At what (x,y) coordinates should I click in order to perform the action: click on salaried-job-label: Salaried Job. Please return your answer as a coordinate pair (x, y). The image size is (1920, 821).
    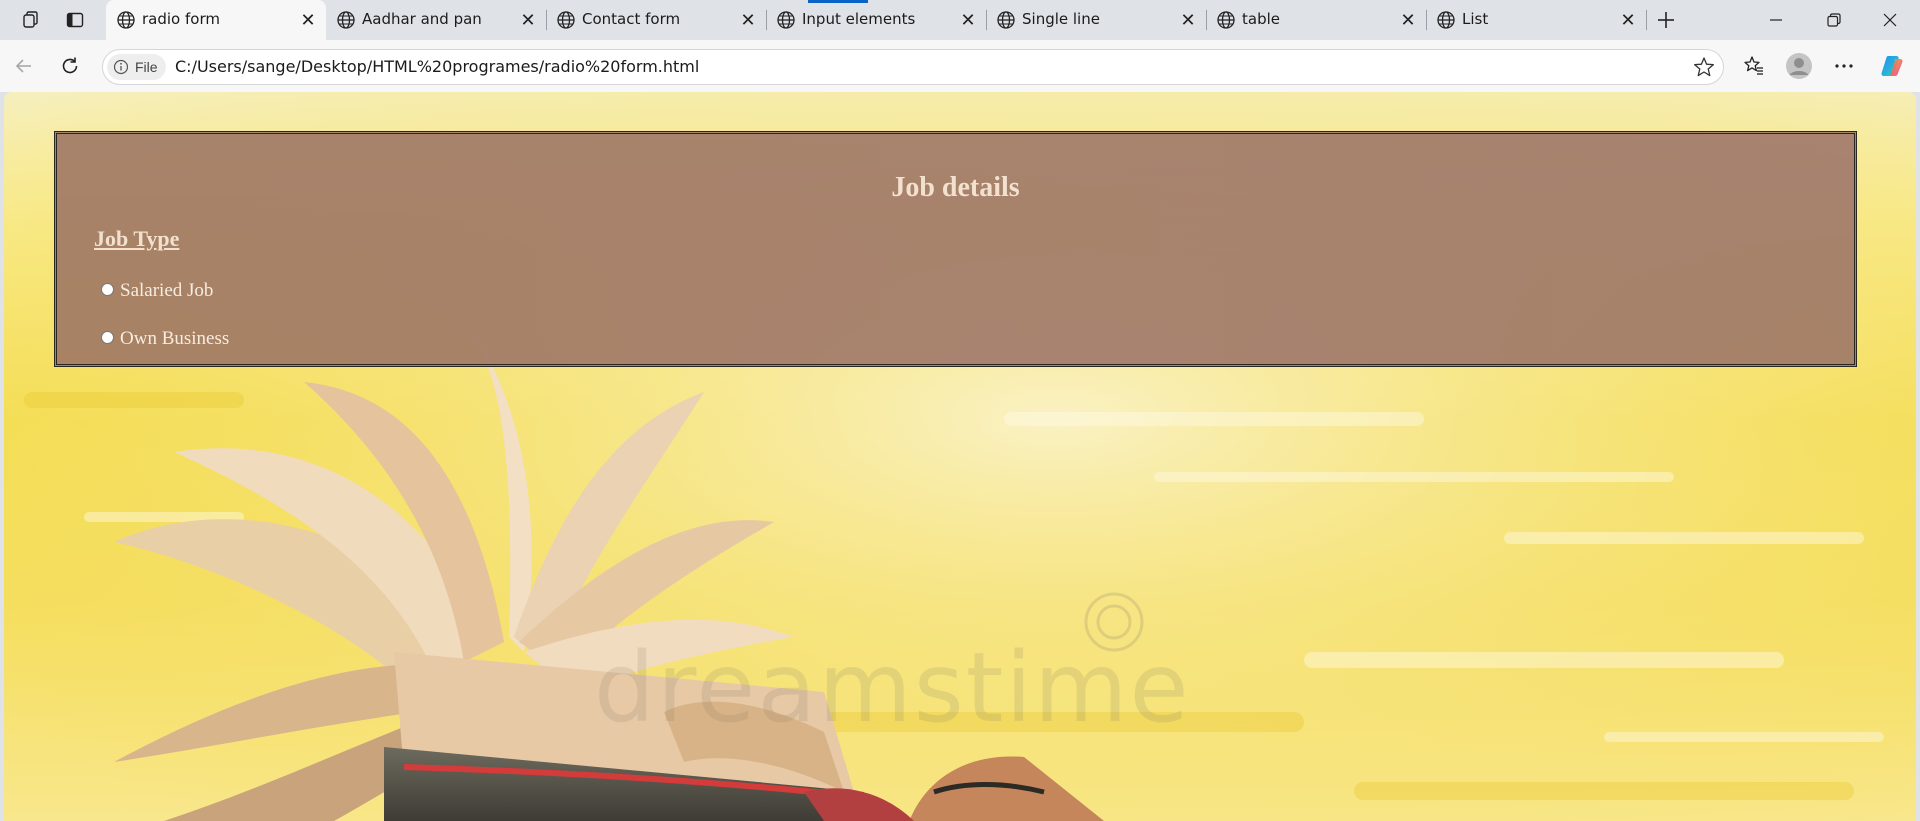
    Looking at the image, I should click on (167, 290).